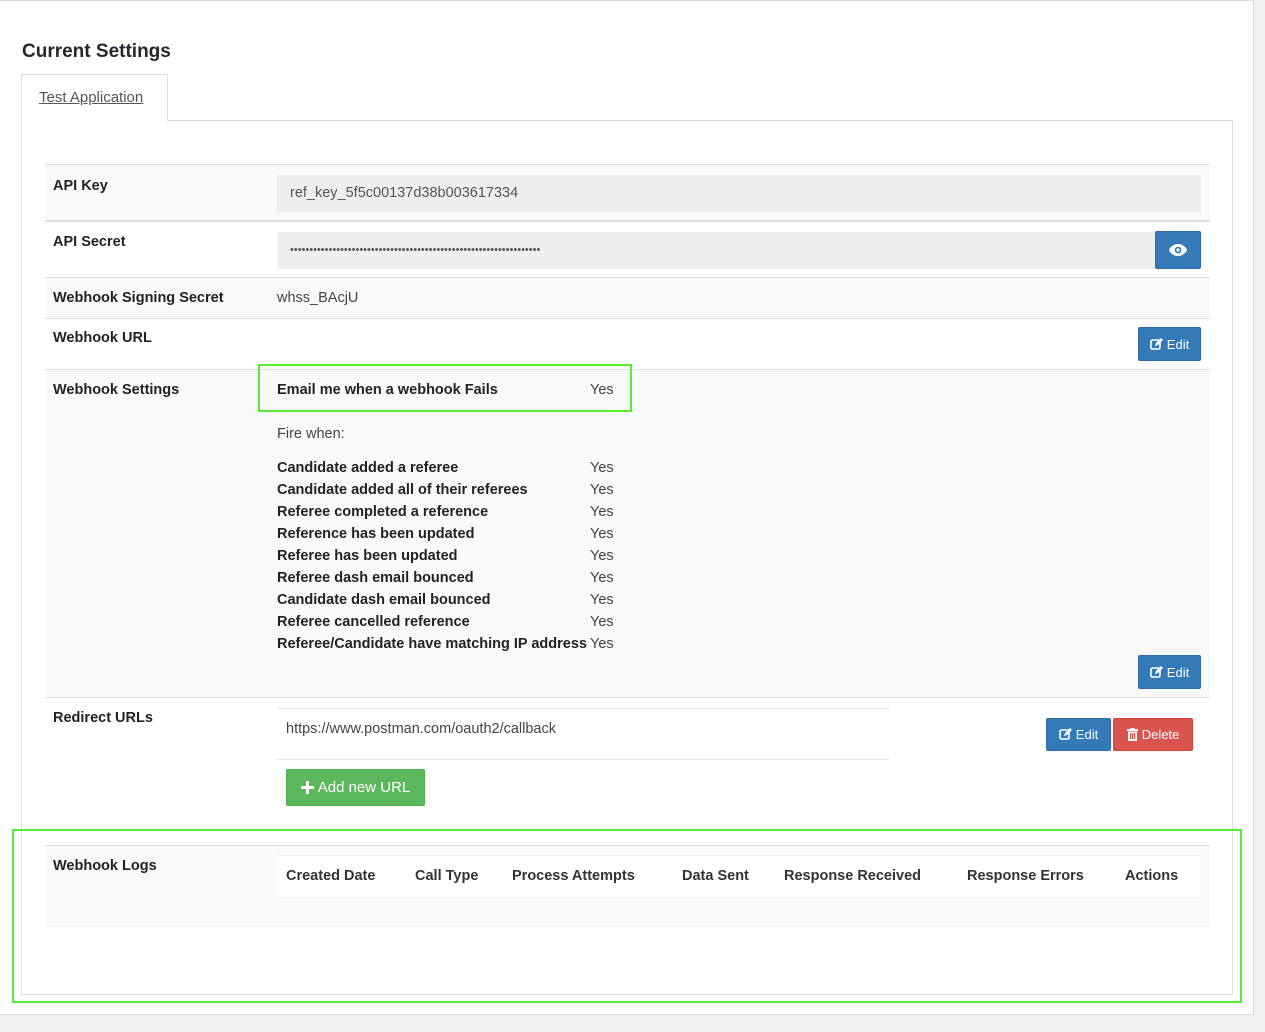  What do you see at coordinates (375, 578) in the screenshot?
I see `event-label: Referee dash email bounced` at bounding box center [375, 578].